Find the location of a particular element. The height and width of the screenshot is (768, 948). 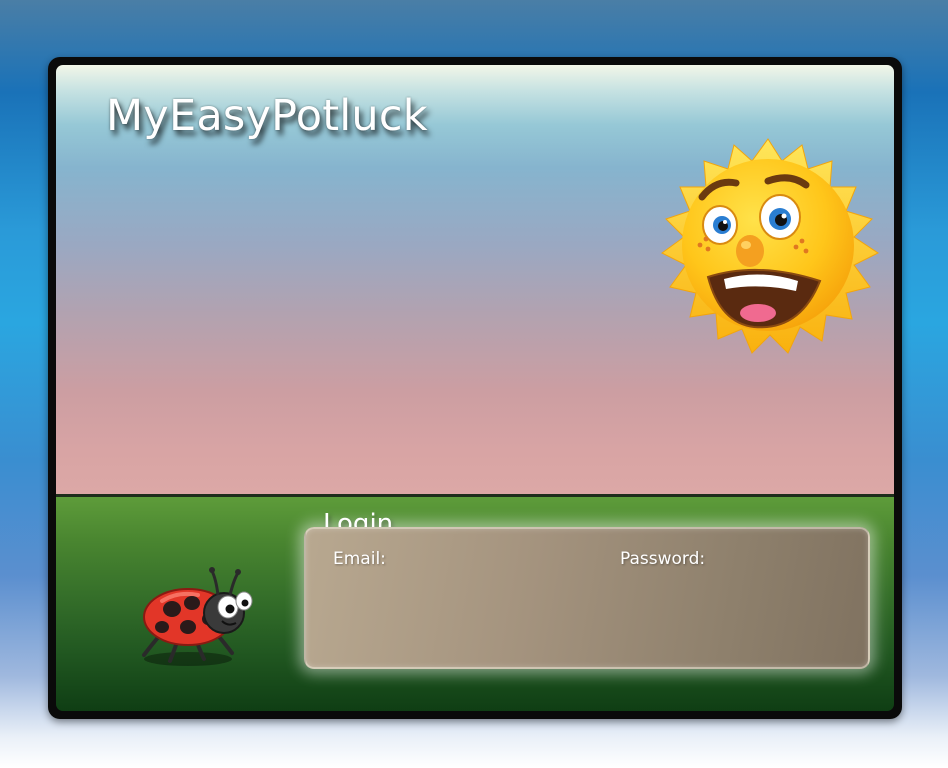

app-title: MyEasyPotluck is located at coordinates (267, 116).